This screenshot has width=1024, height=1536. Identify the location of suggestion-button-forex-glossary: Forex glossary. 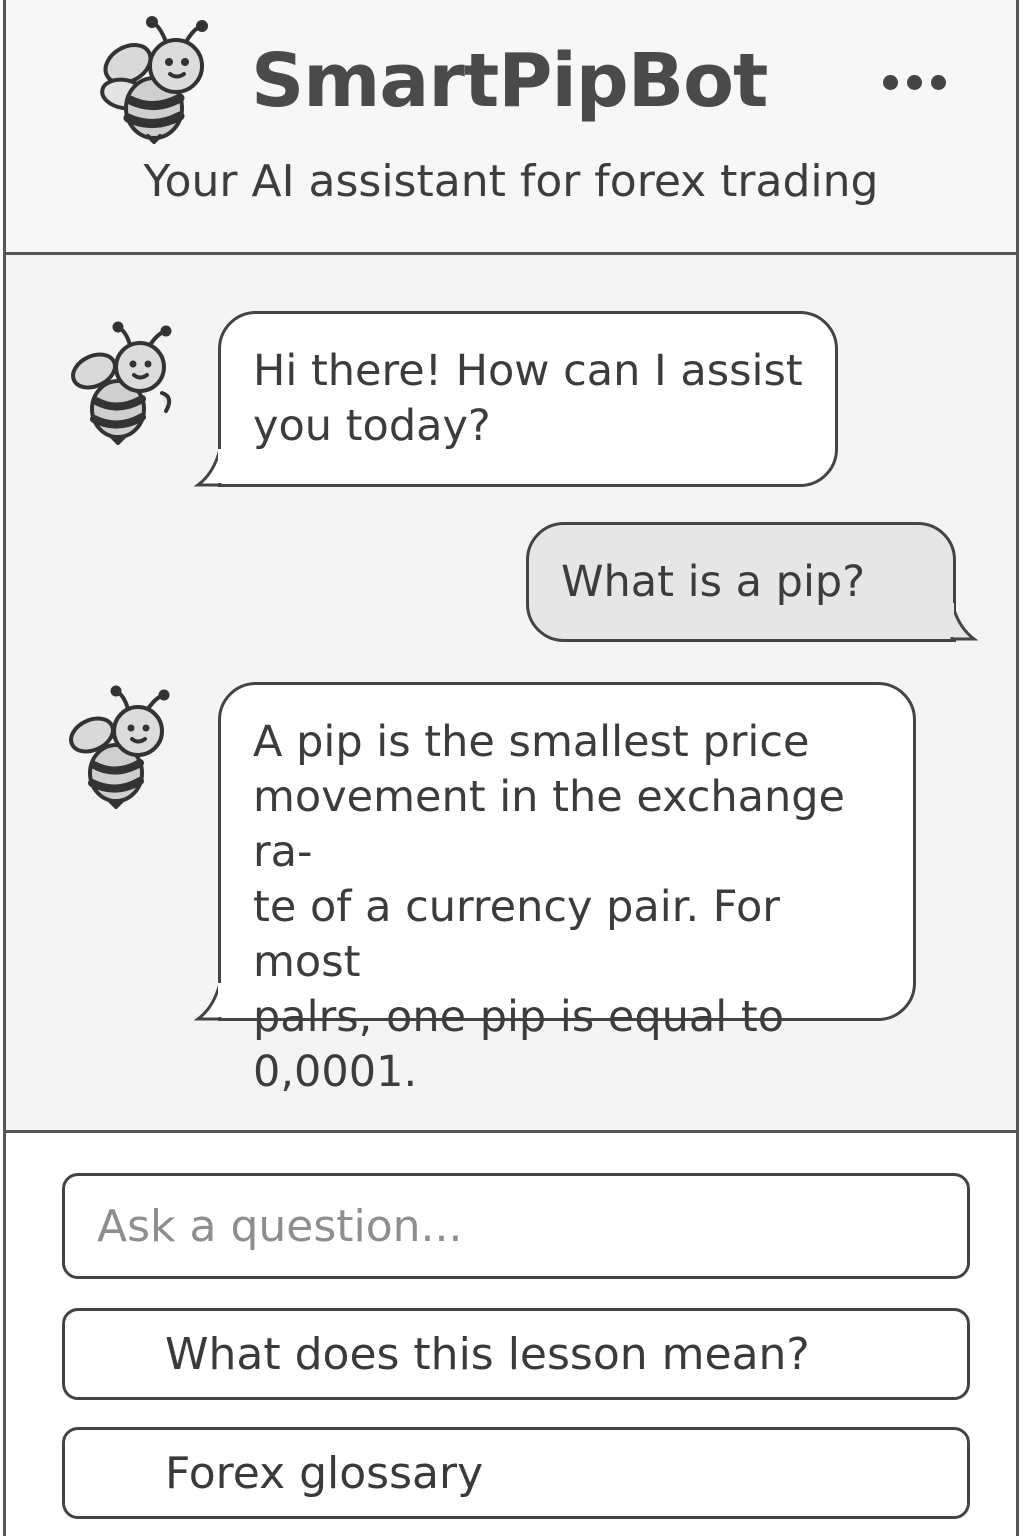
(516, 1473).